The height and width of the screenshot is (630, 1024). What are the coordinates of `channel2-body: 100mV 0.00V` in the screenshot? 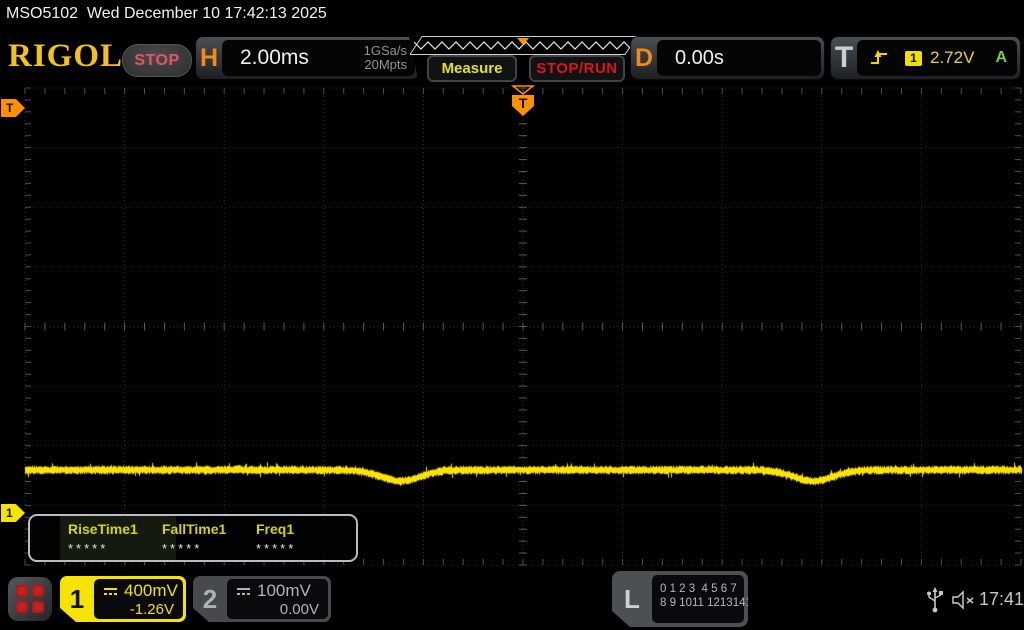 It's located at (277, 599).